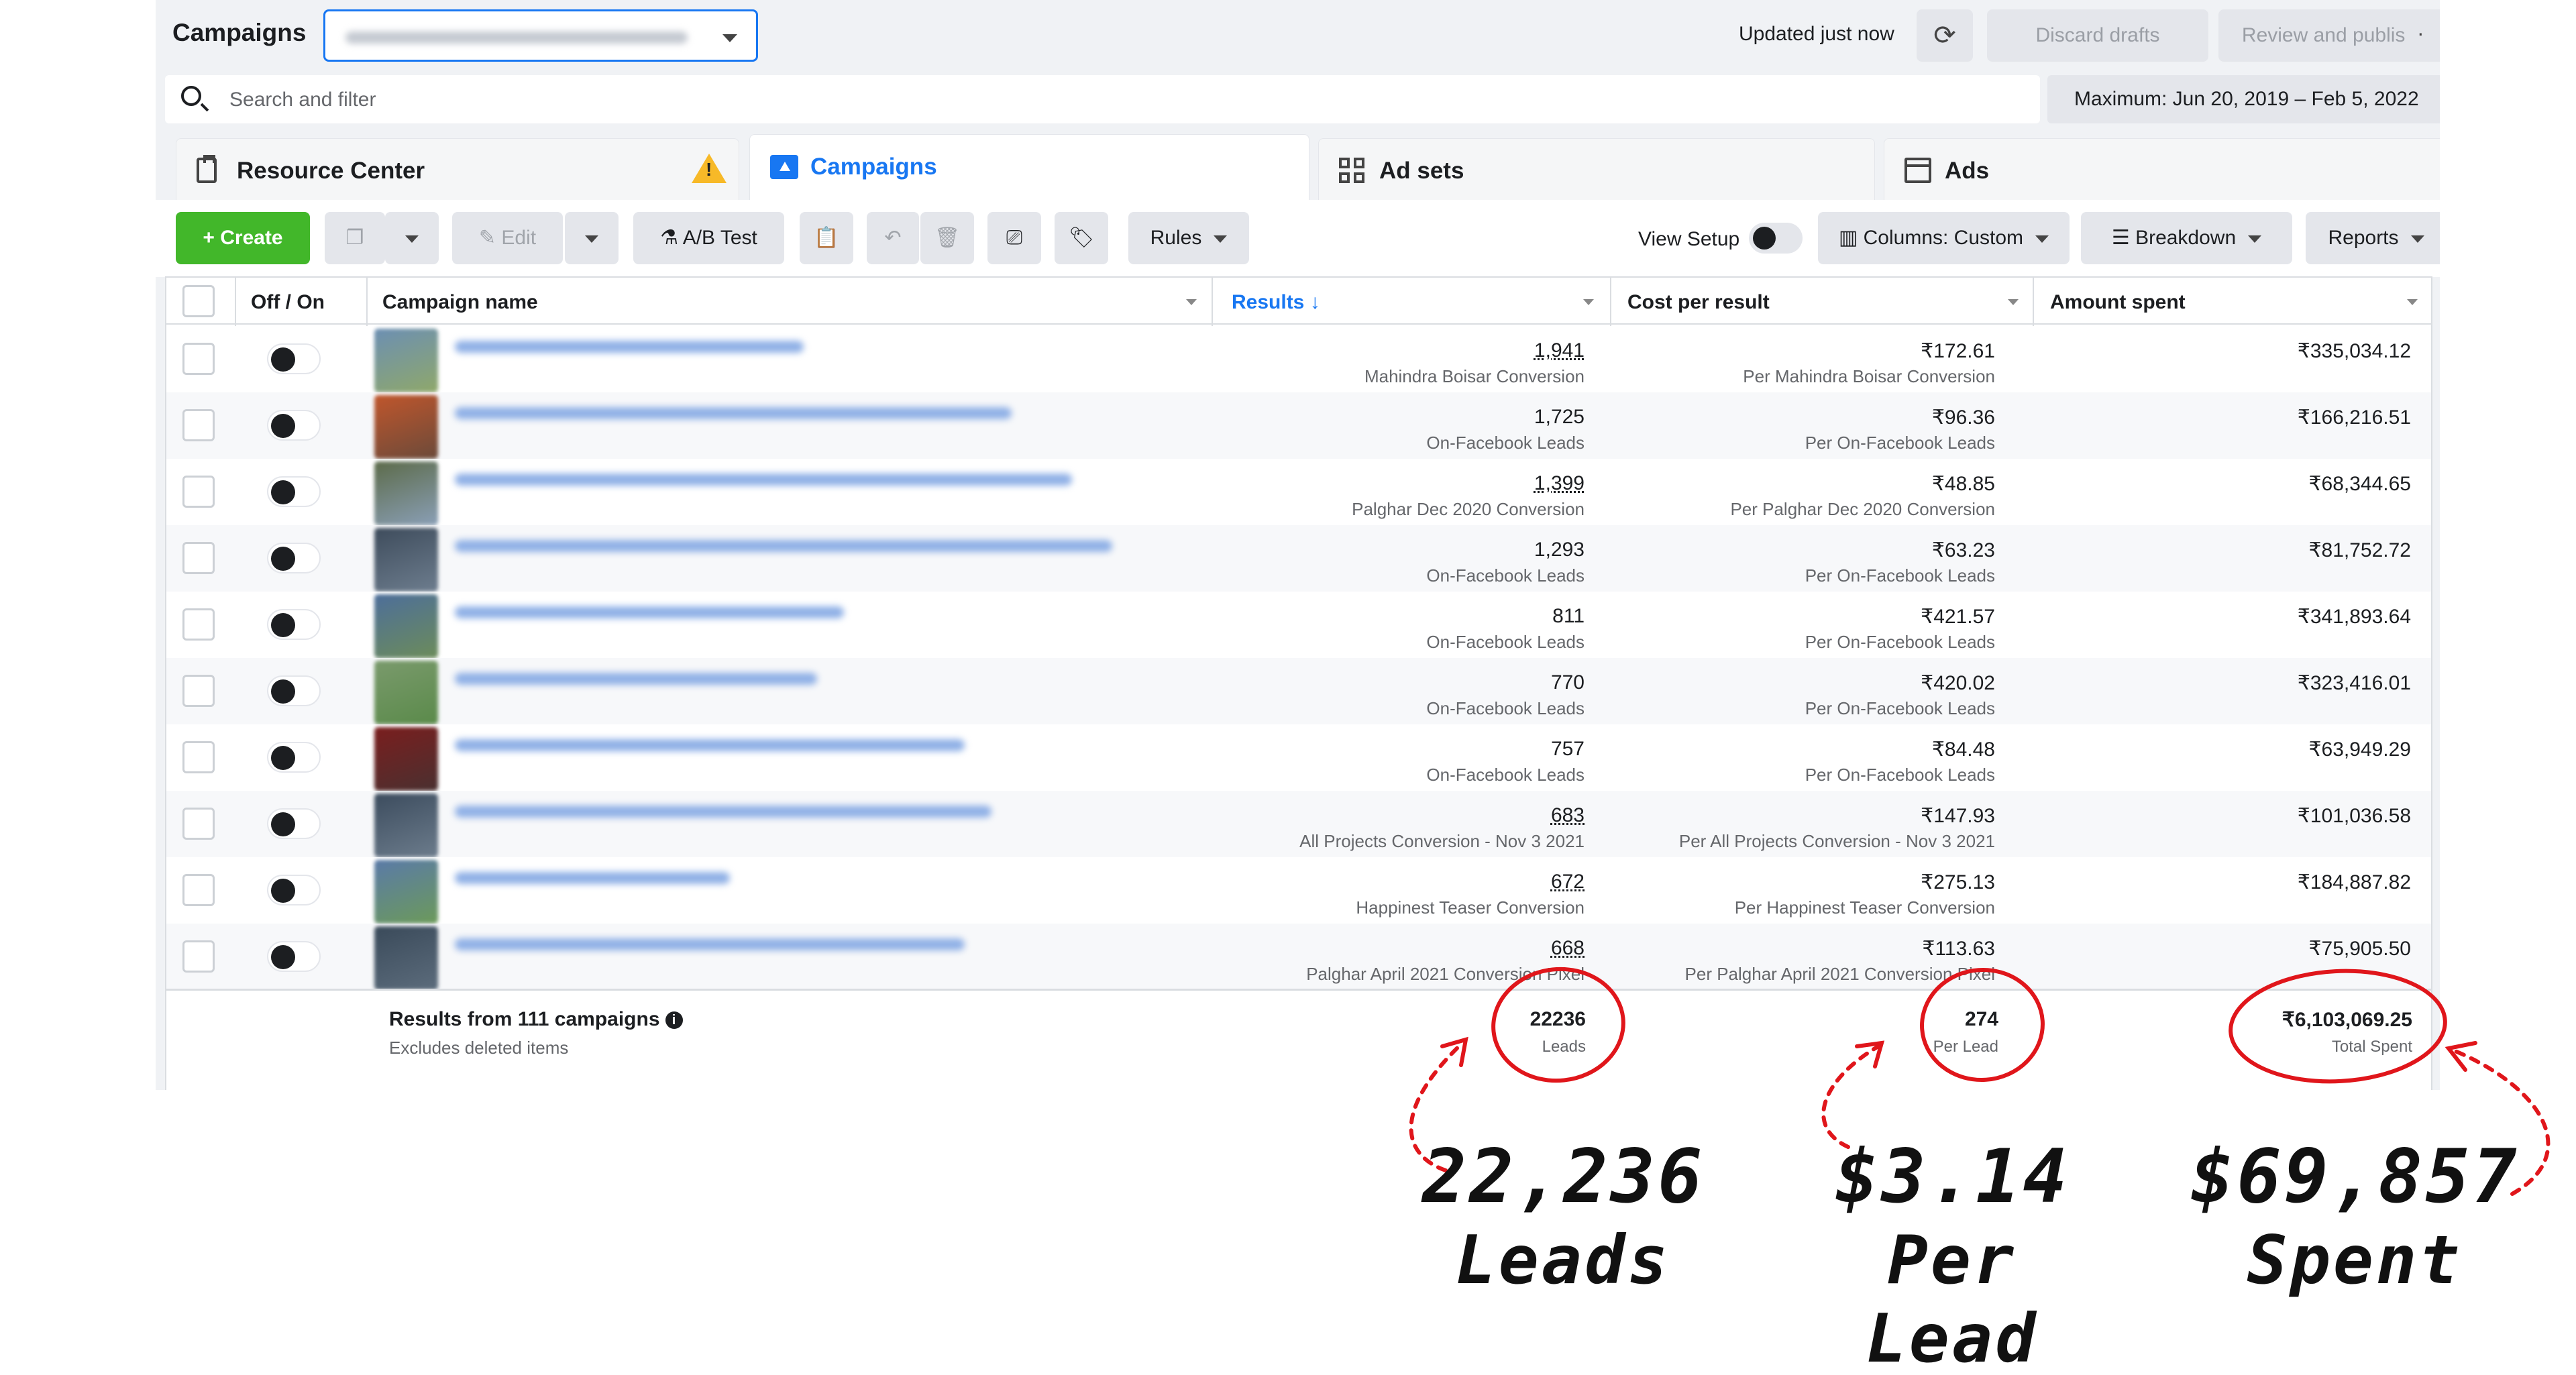 Image resolution: width=2576 pixels, height=1375 pixels. What do you see at coordinates (1563, 1260) in the screenshot?
I see `annotation-leads-label: Leads` at bounding box center [1563, 1260].